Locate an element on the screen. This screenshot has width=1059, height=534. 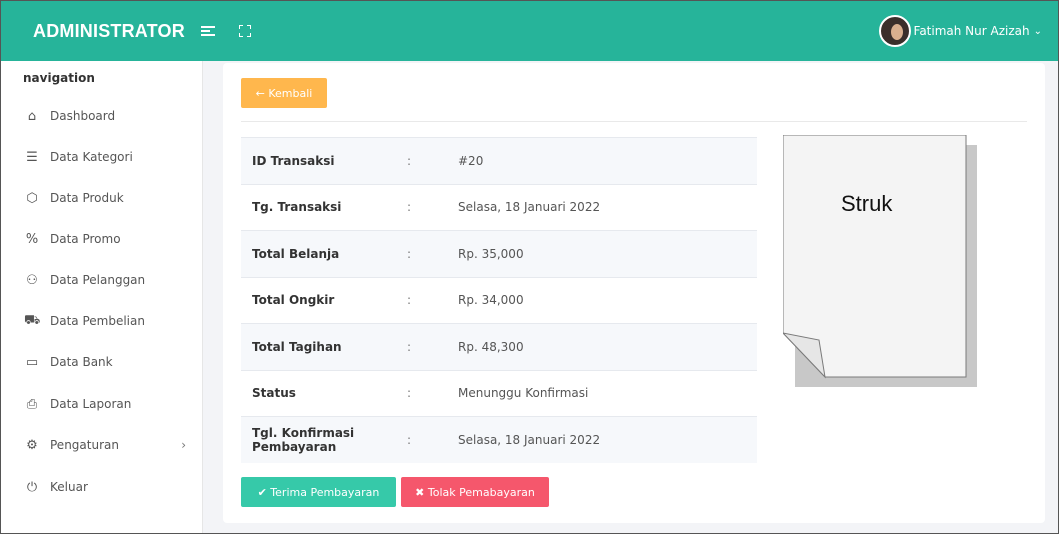
cart-icon: ⛟ is located at coordinates (32, 320).